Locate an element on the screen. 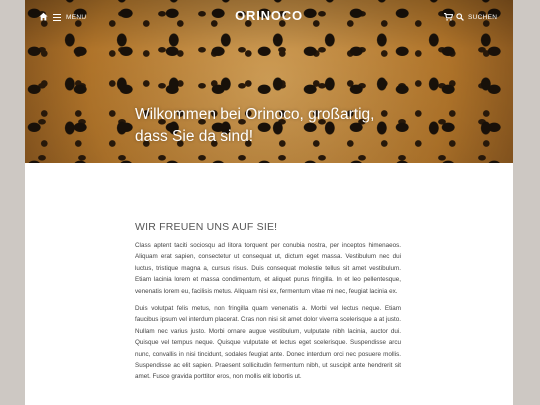 The image size is (540, 405). search-label: SUCHEN is located at coordinates (483, 17).